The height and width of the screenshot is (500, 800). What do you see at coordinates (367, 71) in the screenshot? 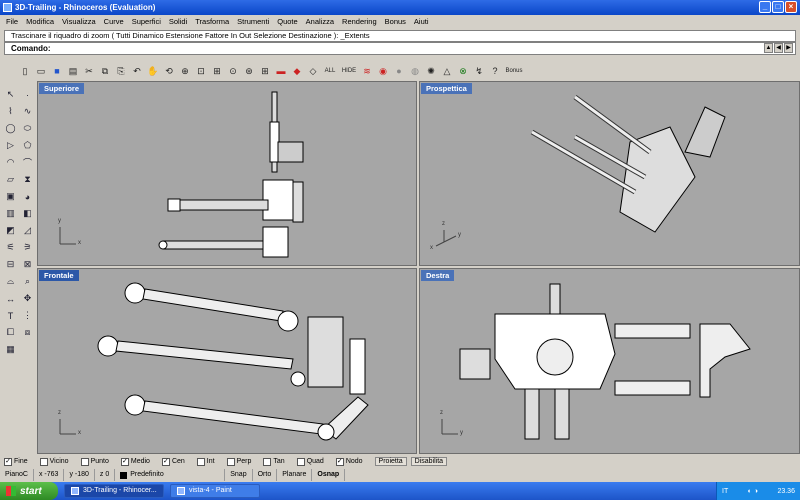
I see `layers-icon: ≋` at bounding box center [367, 71].